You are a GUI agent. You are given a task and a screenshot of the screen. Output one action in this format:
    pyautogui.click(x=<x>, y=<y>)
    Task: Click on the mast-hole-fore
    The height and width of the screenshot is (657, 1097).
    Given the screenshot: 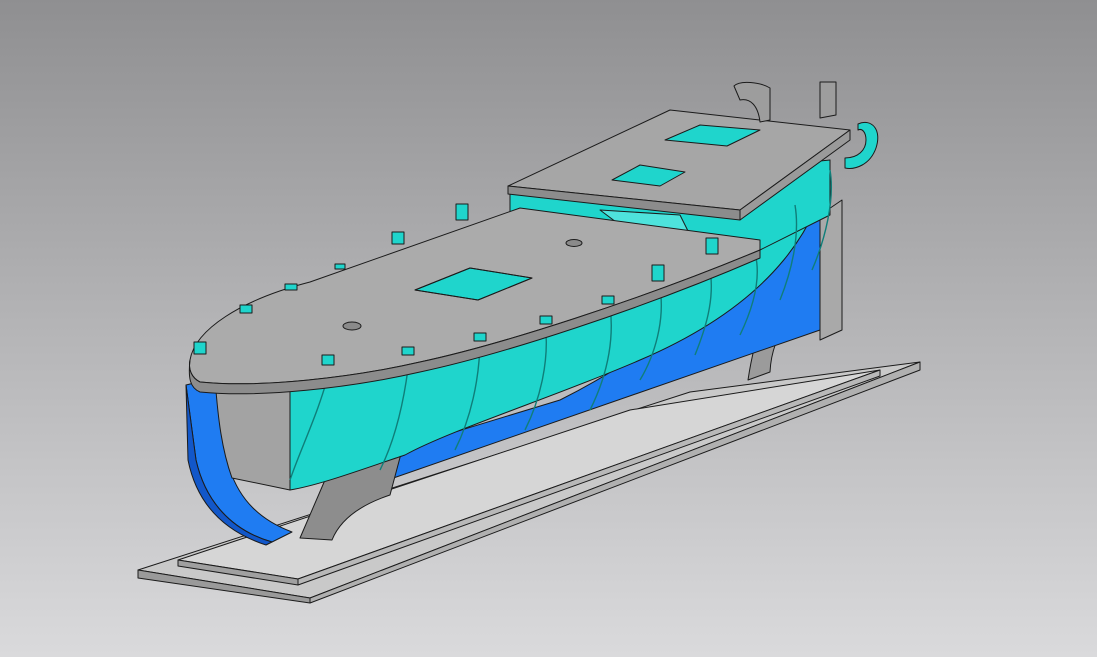 What is the action you would take?
    pyautogui.click(x=352, y=326)
    